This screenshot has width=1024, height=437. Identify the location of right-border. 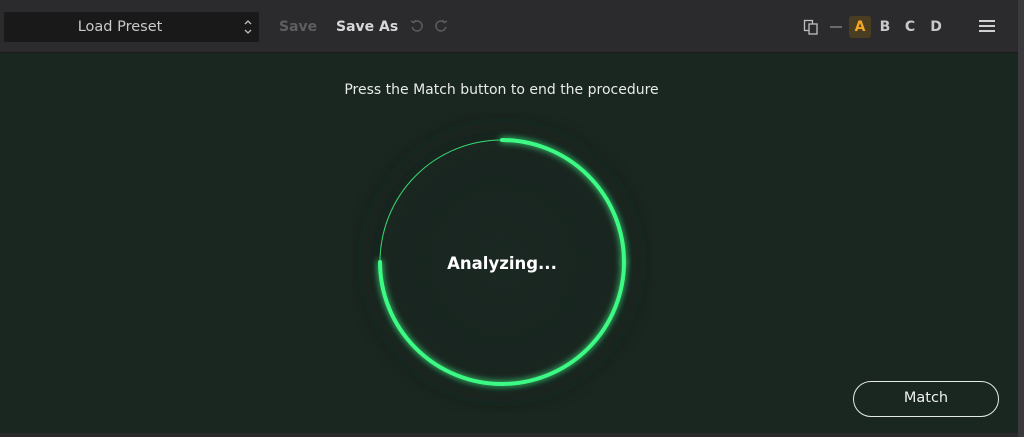
(1021, 218).